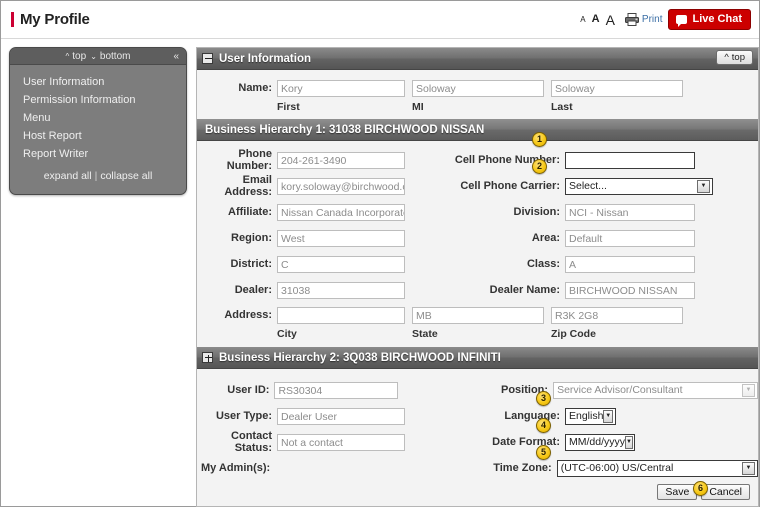 The width and height of the screenshot is (760, 507). What do you see at coordinates (477, 264) in the screenshot?
I see `district-row: District: C Class: A` at bounding box center [477, 264].